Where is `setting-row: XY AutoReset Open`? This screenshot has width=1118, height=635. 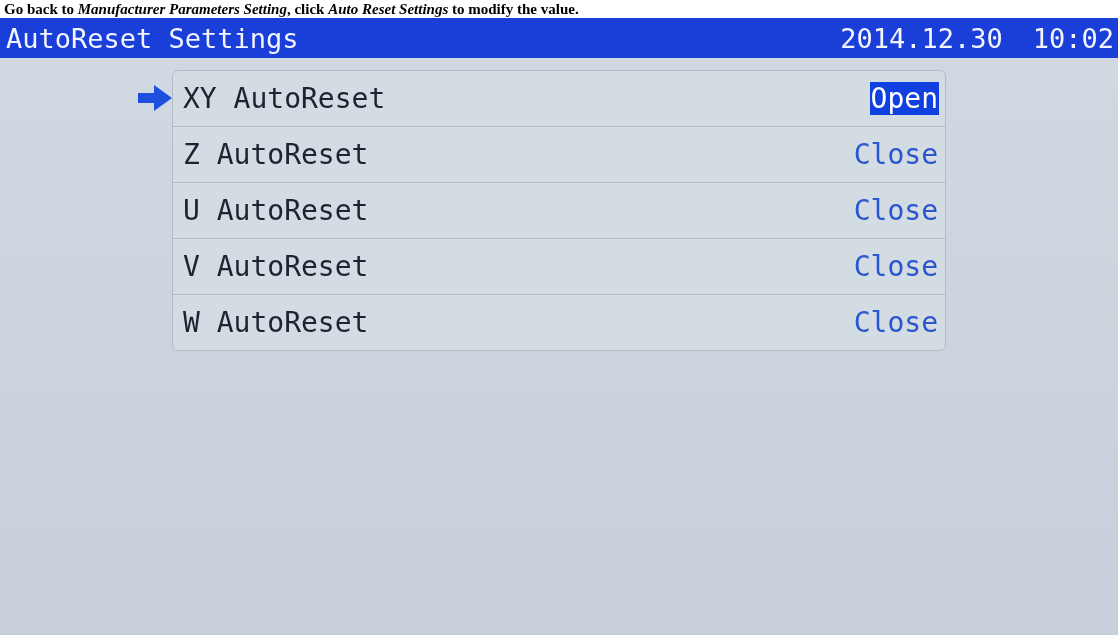
setting-row: XY AutoReset Open is located at coordinates (559, 99).